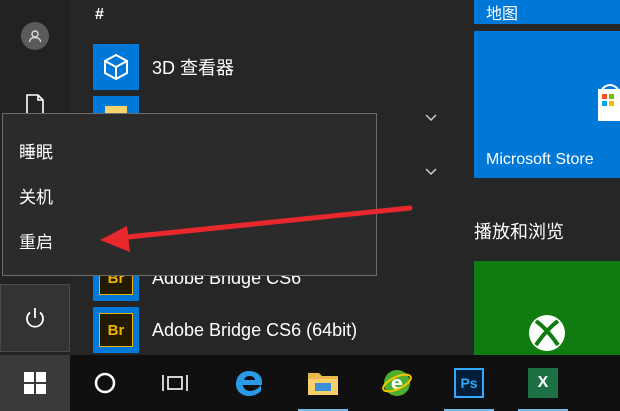 This screenshot has width=620, height=411. I want to click on cortana-icon, so click(105, 383).